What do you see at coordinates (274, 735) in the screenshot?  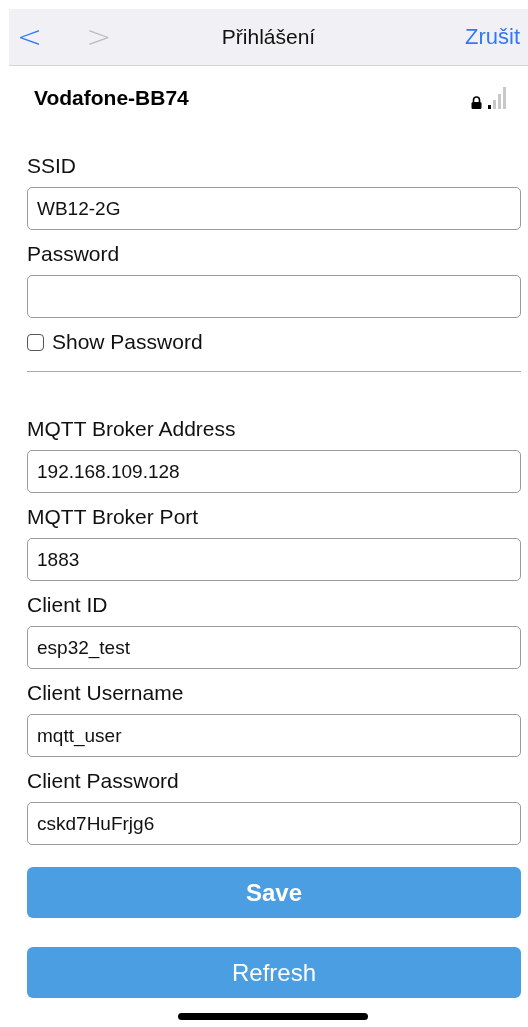 I see `input-field: mqtt_user` at bounding box center [274, 735].